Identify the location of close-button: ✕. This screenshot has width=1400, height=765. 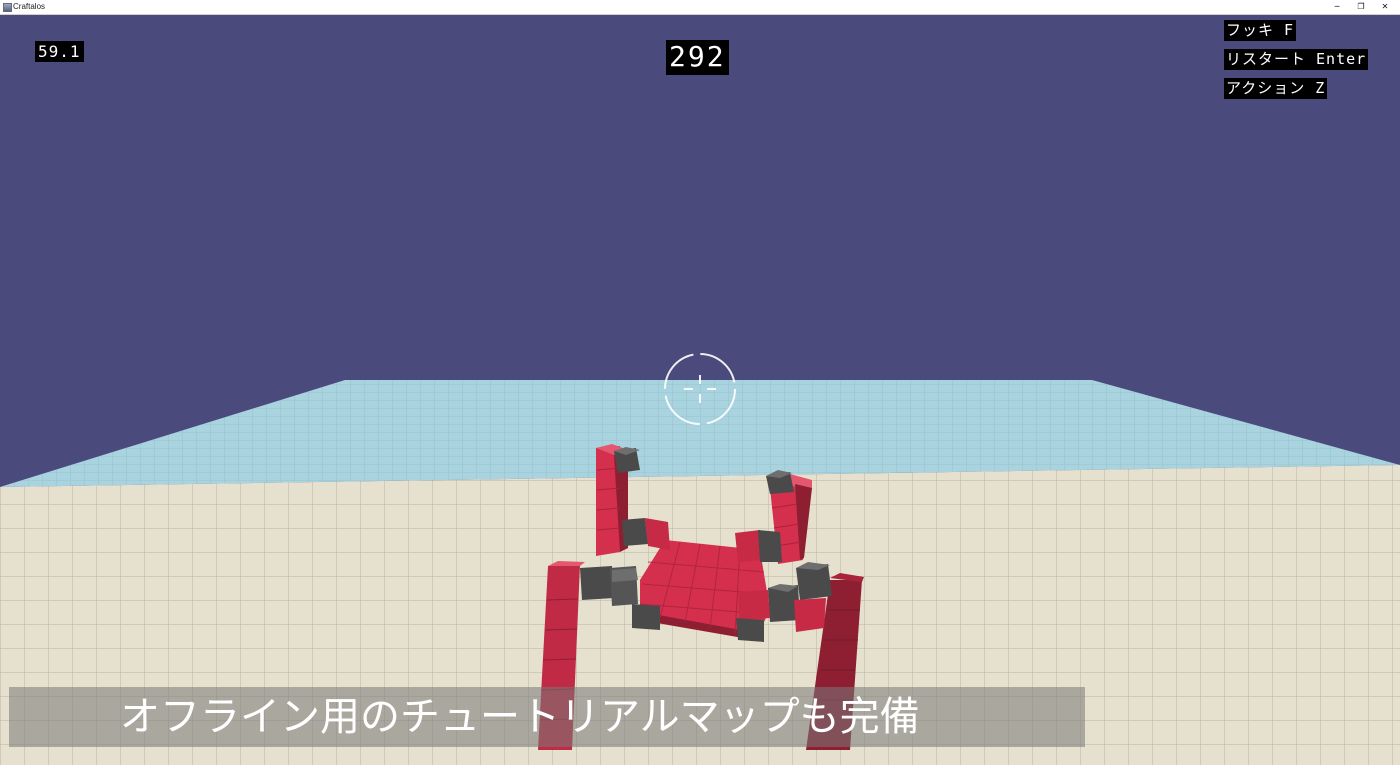
(1385, 7).